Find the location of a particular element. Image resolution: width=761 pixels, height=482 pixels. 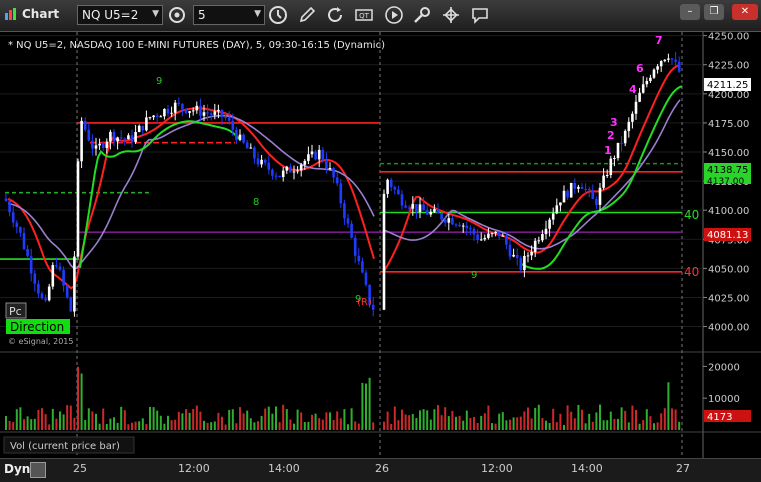

close-button: ✕ is located at coordinates (745, 12).